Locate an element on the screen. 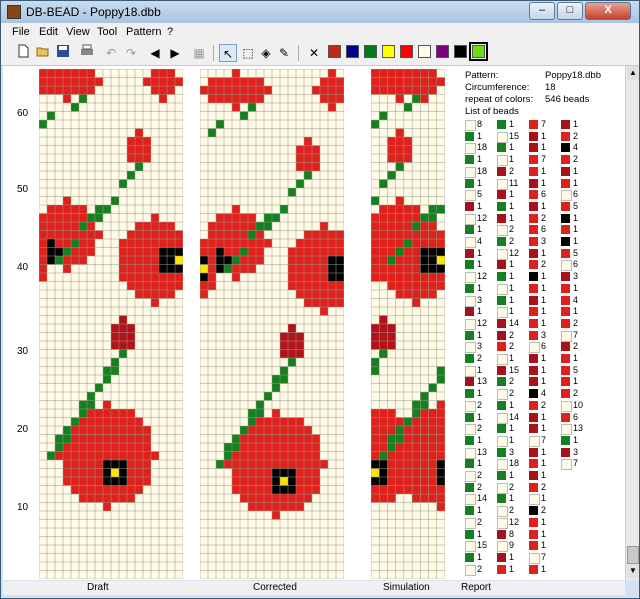  vertical-scrollbar: ▲ ▼ is located at coordinates (632, 323).